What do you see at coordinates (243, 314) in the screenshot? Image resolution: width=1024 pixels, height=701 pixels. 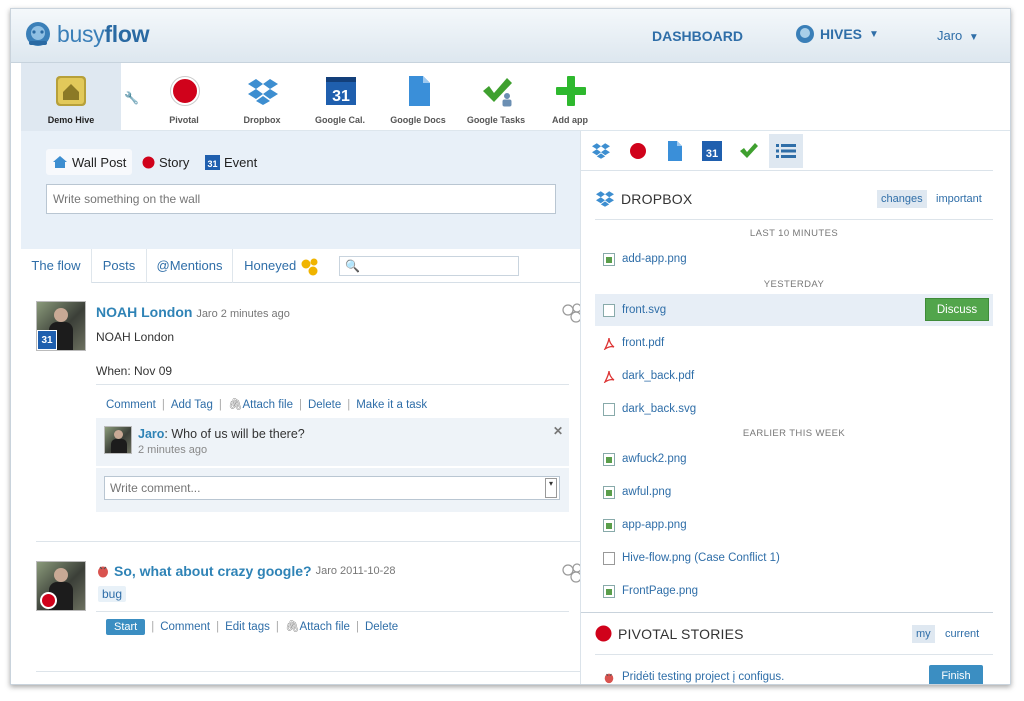 I see `post-meta: Jaro 2 minutes ago` at bounding box center [243, 314].